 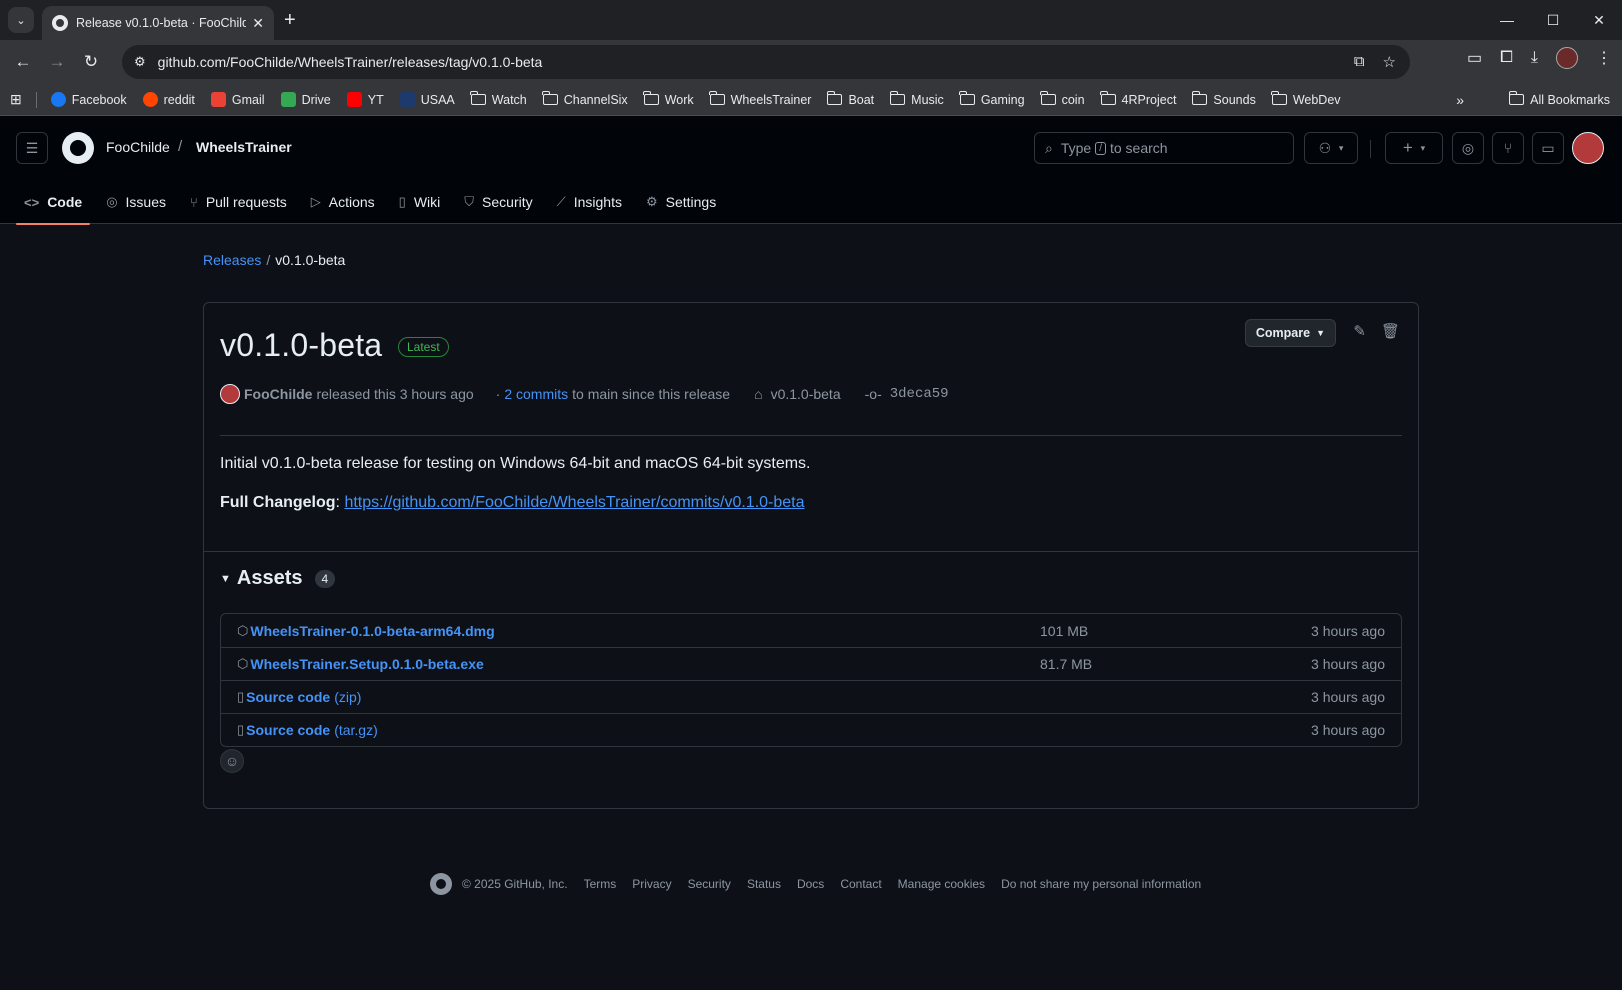 What do you see at coordinates (668, 99) in the screenshot?
I see `bookmark-item: Work` at bounding box center [668, 99].